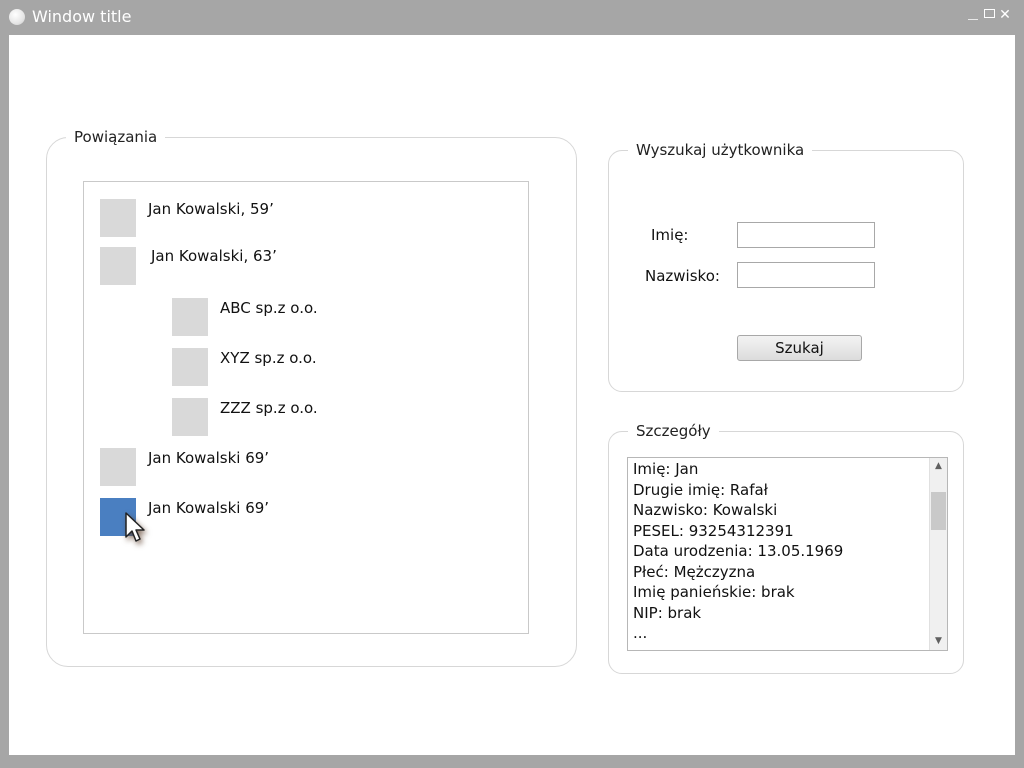  I want to click on search-button: Szukaj, so click(799, 348).